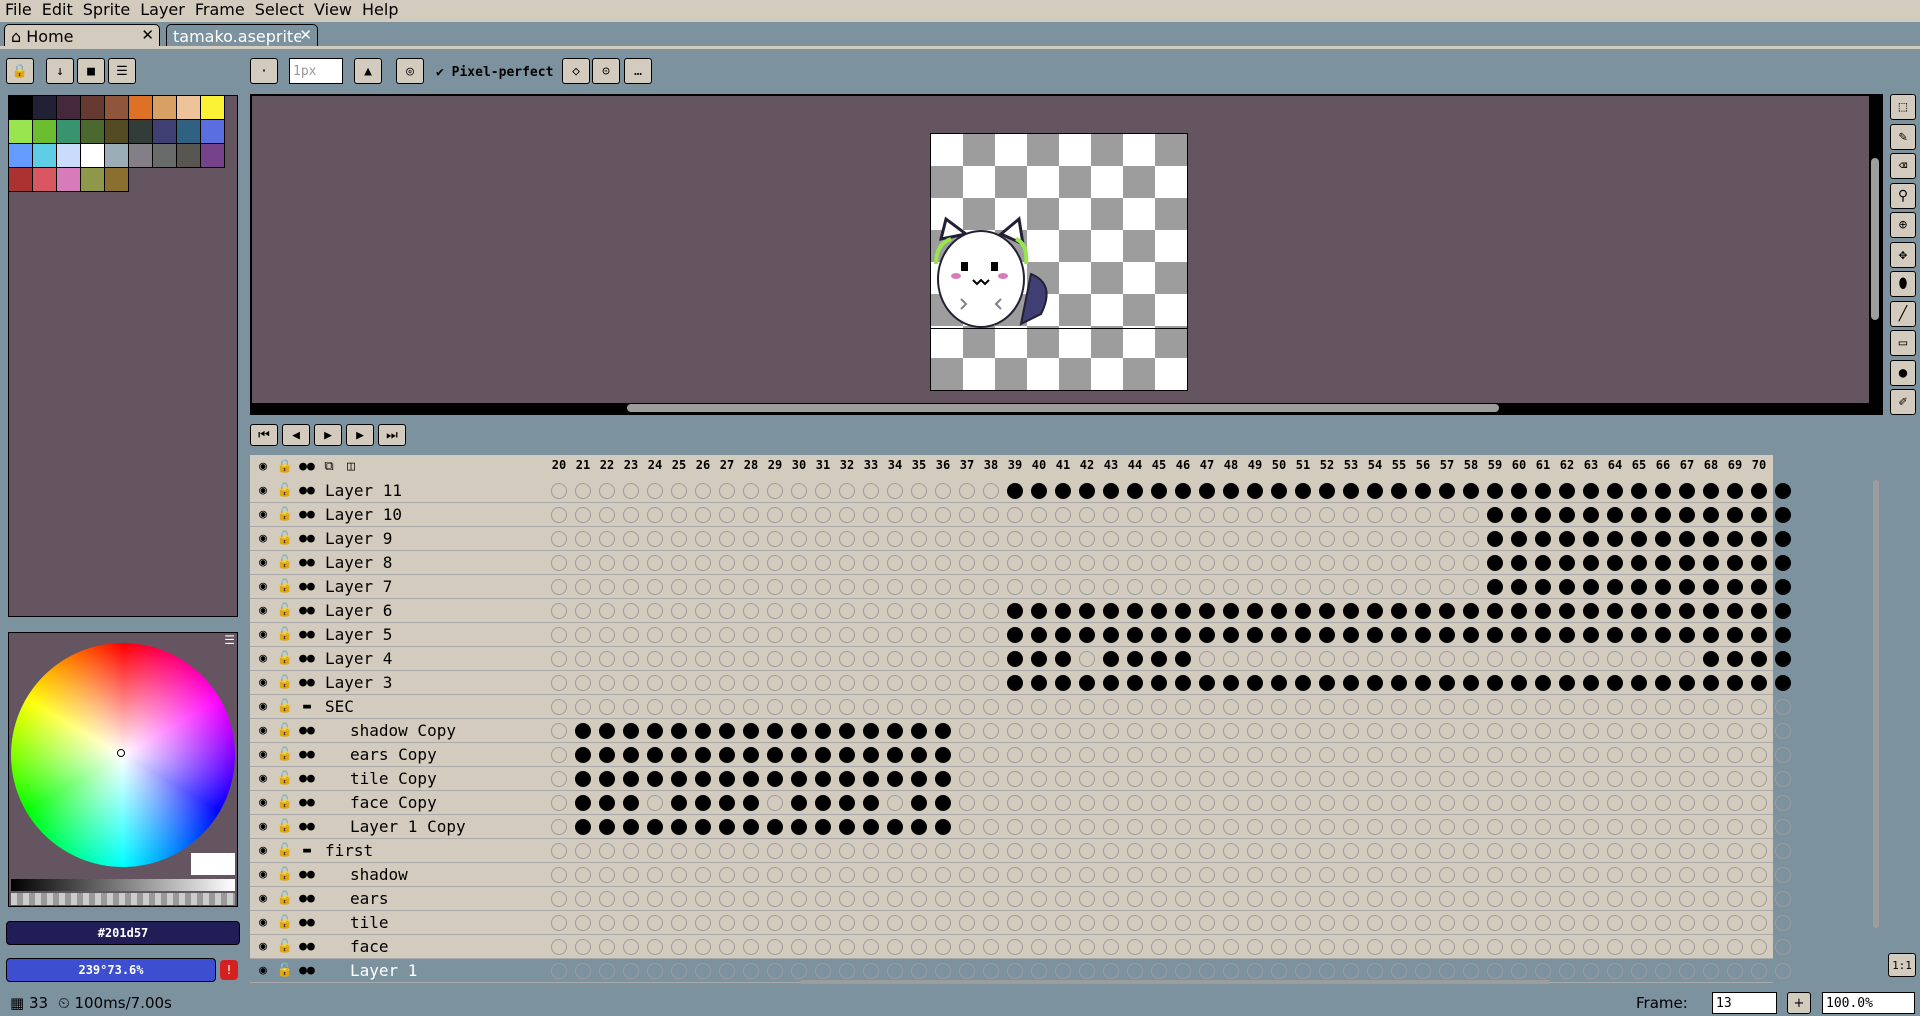  What do you see at coordinates (1711, 465) in the screenshot?
I see `frame-number: 68` at bounding box center [1711, 465].